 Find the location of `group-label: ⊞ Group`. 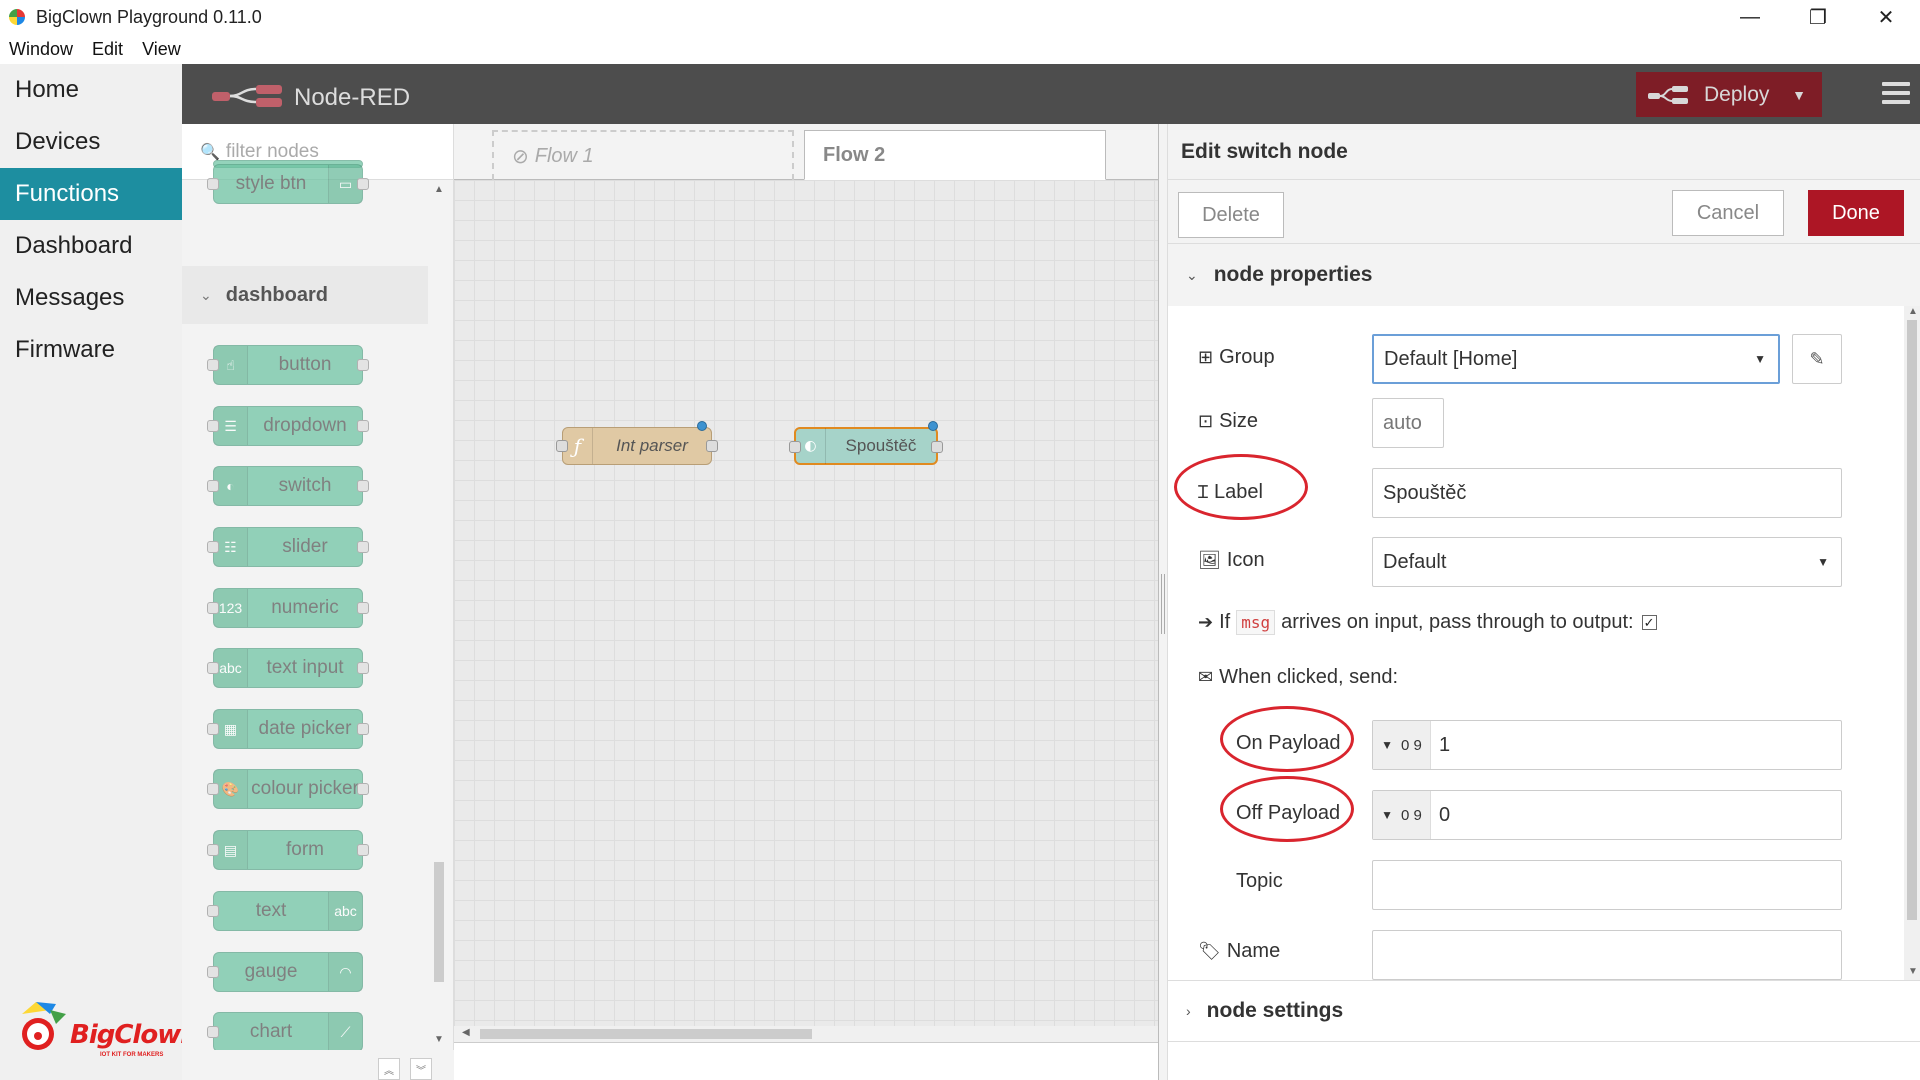

group-label: ⊞ Group is located at coordinates (1236, 357).